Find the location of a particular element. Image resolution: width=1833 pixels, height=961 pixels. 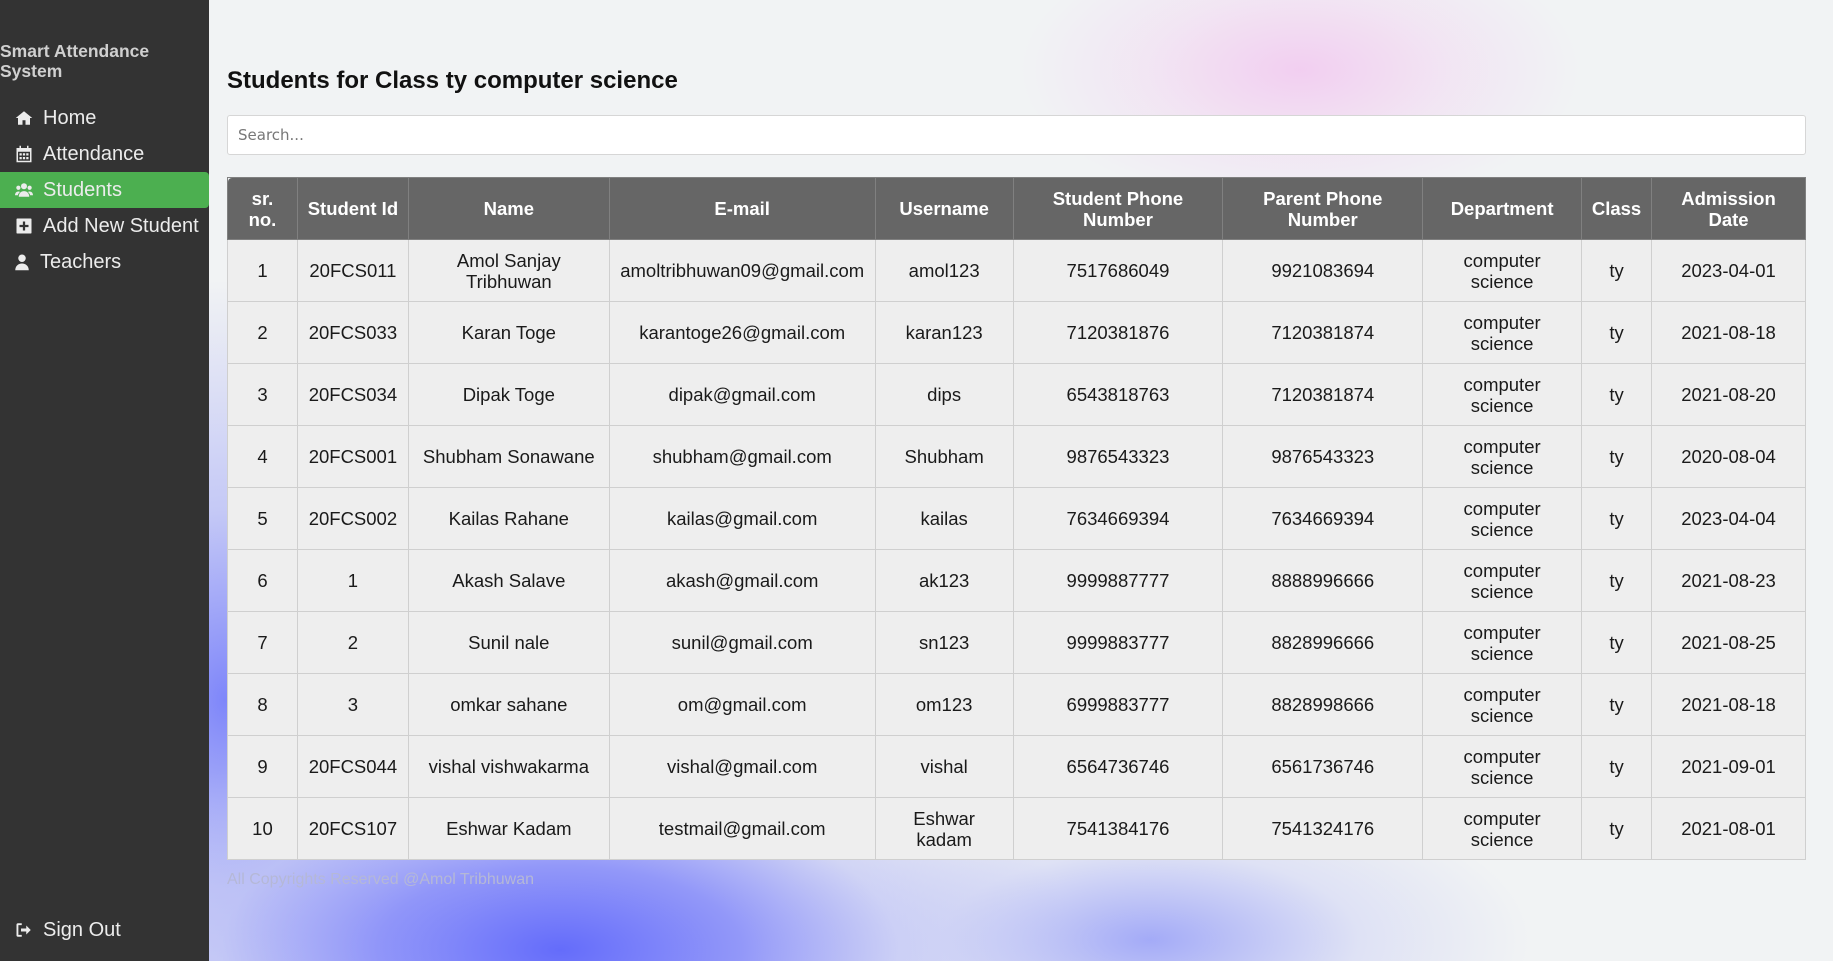

sidebar-item-teachers: Teachers is located at coordinates (104, 262).